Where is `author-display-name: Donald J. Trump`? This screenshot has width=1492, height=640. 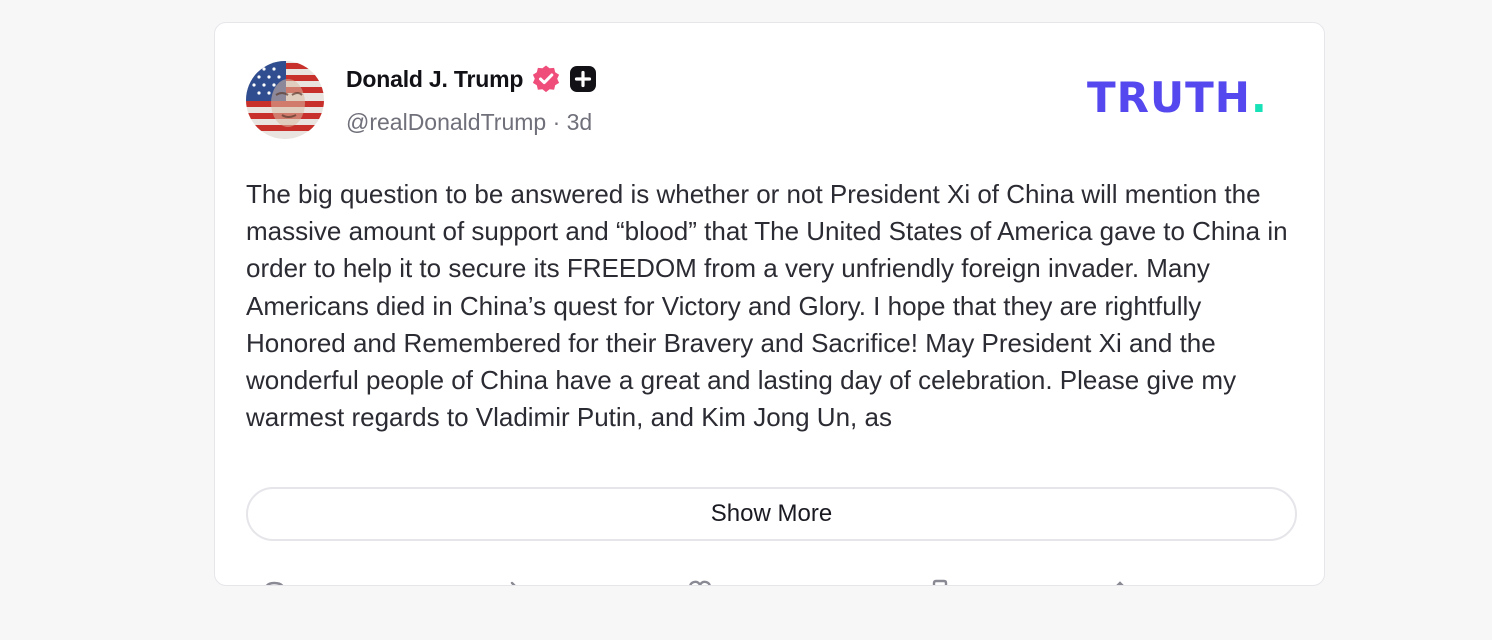 author-display-name: Donald J. Trump is located at coordinates (434, 79).